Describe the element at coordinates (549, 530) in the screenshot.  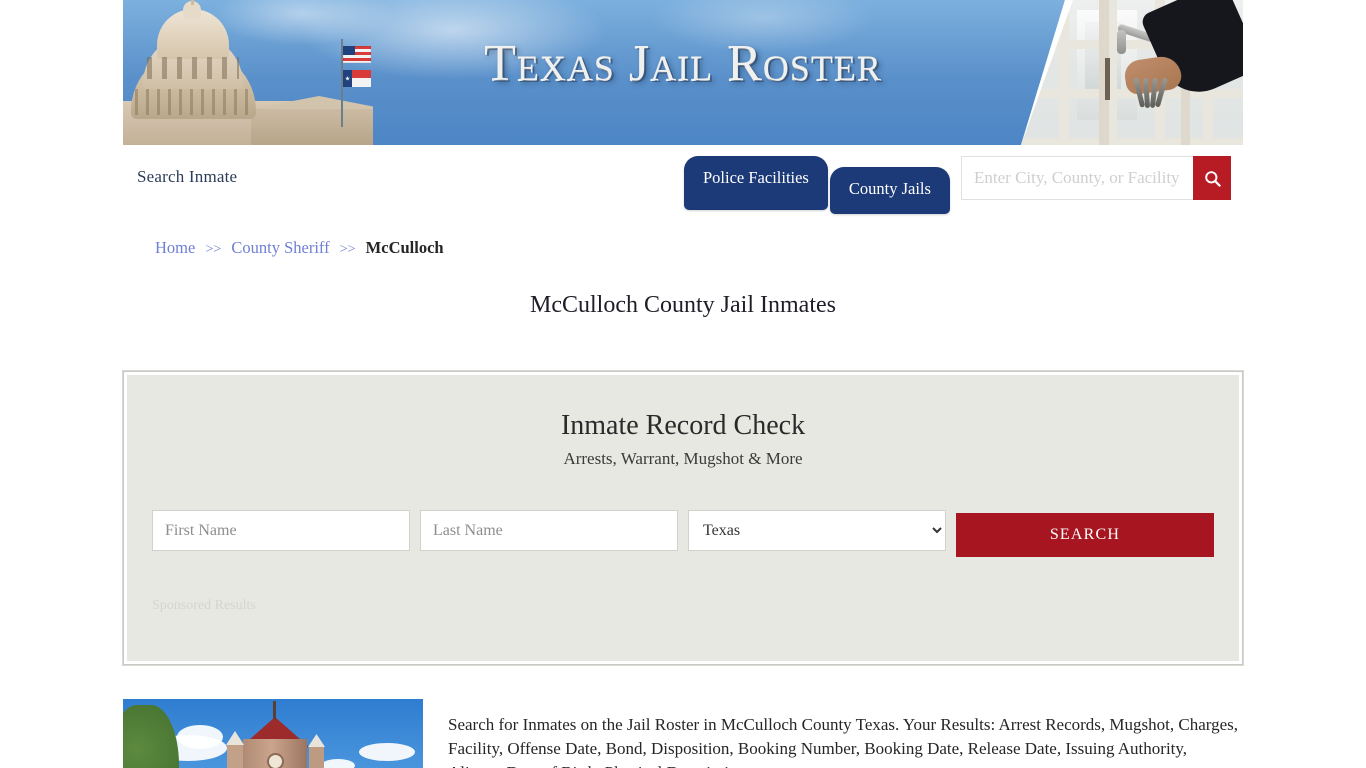
I see `last-name-input` at that location.